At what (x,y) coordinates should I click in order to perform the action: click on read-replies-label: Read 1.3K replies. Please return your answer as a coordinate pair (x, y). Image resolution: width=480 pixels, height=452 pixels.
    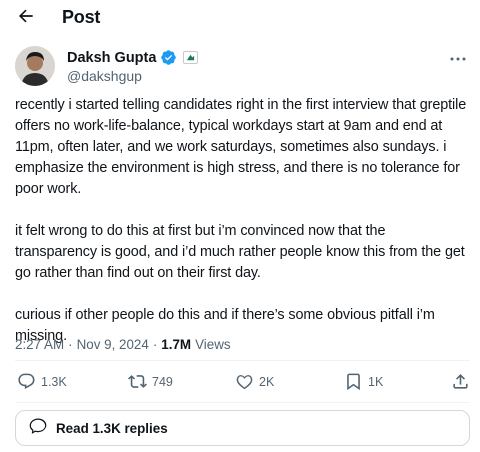
    Looking at the image, I should click on (112, 428).